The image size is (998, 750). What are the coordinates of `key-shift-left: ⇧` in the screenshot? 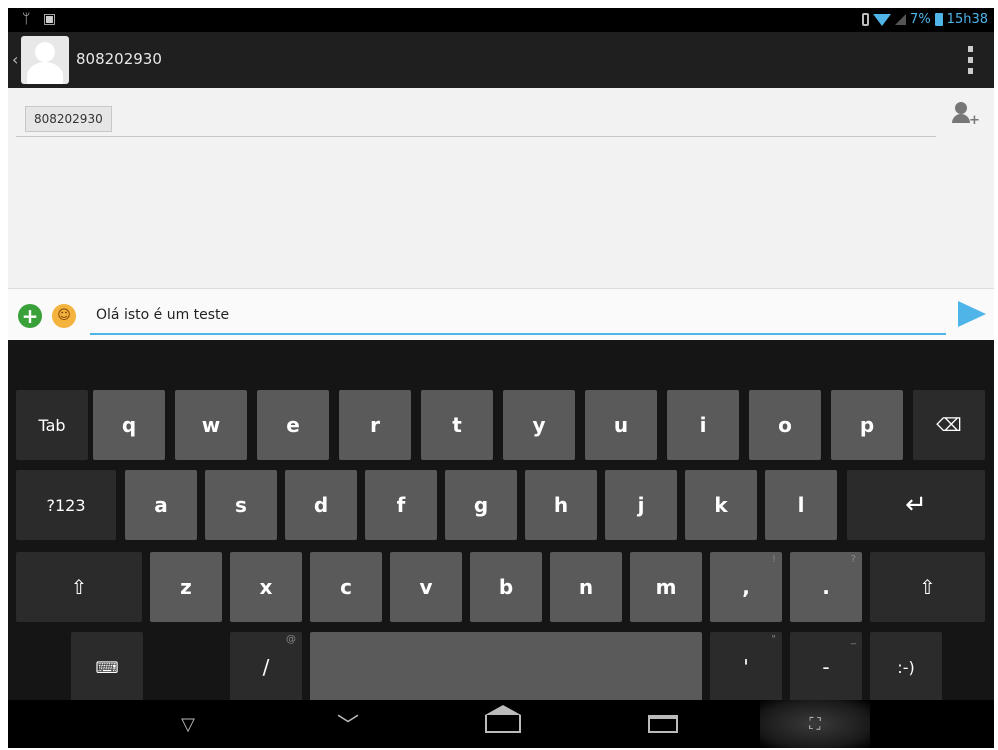 It's located at (79, 587).